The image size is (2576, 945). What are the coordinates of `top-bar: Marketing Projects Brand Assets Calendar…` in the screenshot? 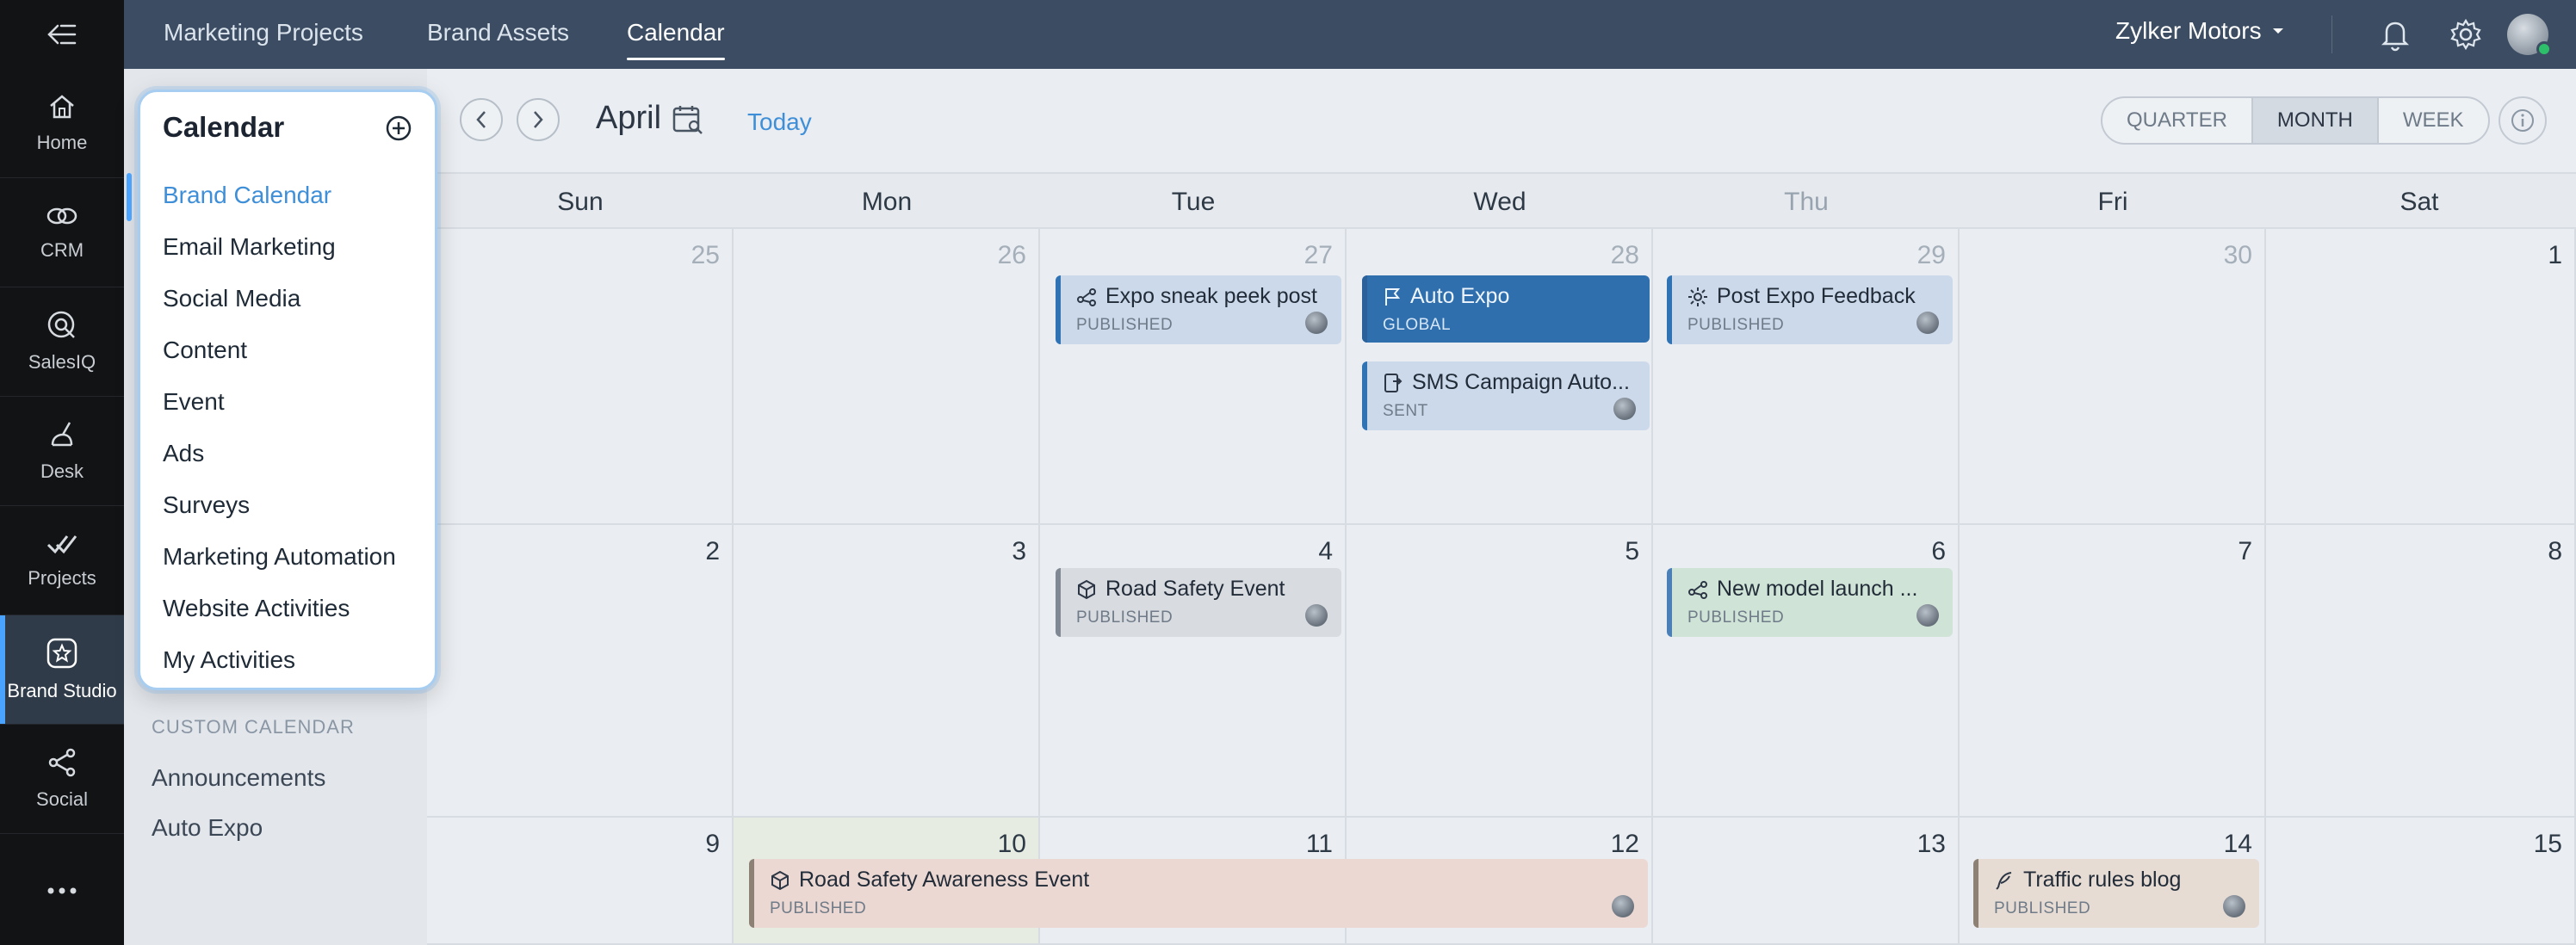 It's located at (1350, 34).